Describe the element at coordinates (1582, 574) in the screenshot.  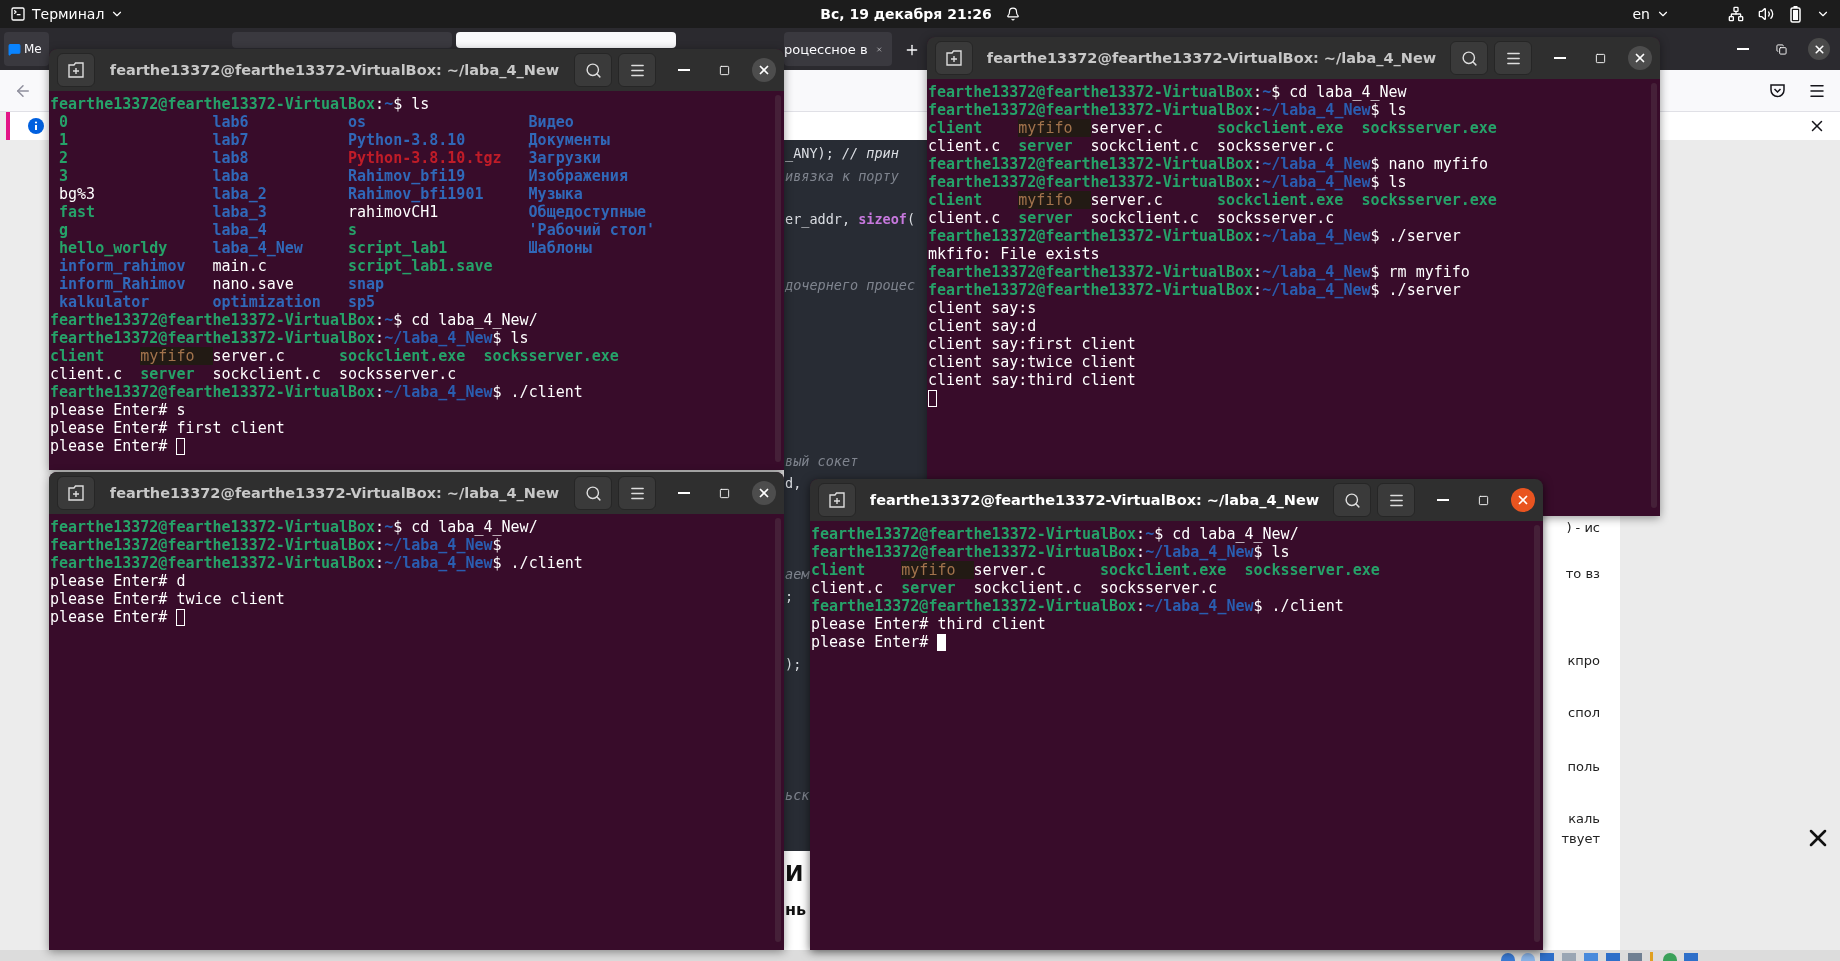
I see `list-item: то вз` at that location.